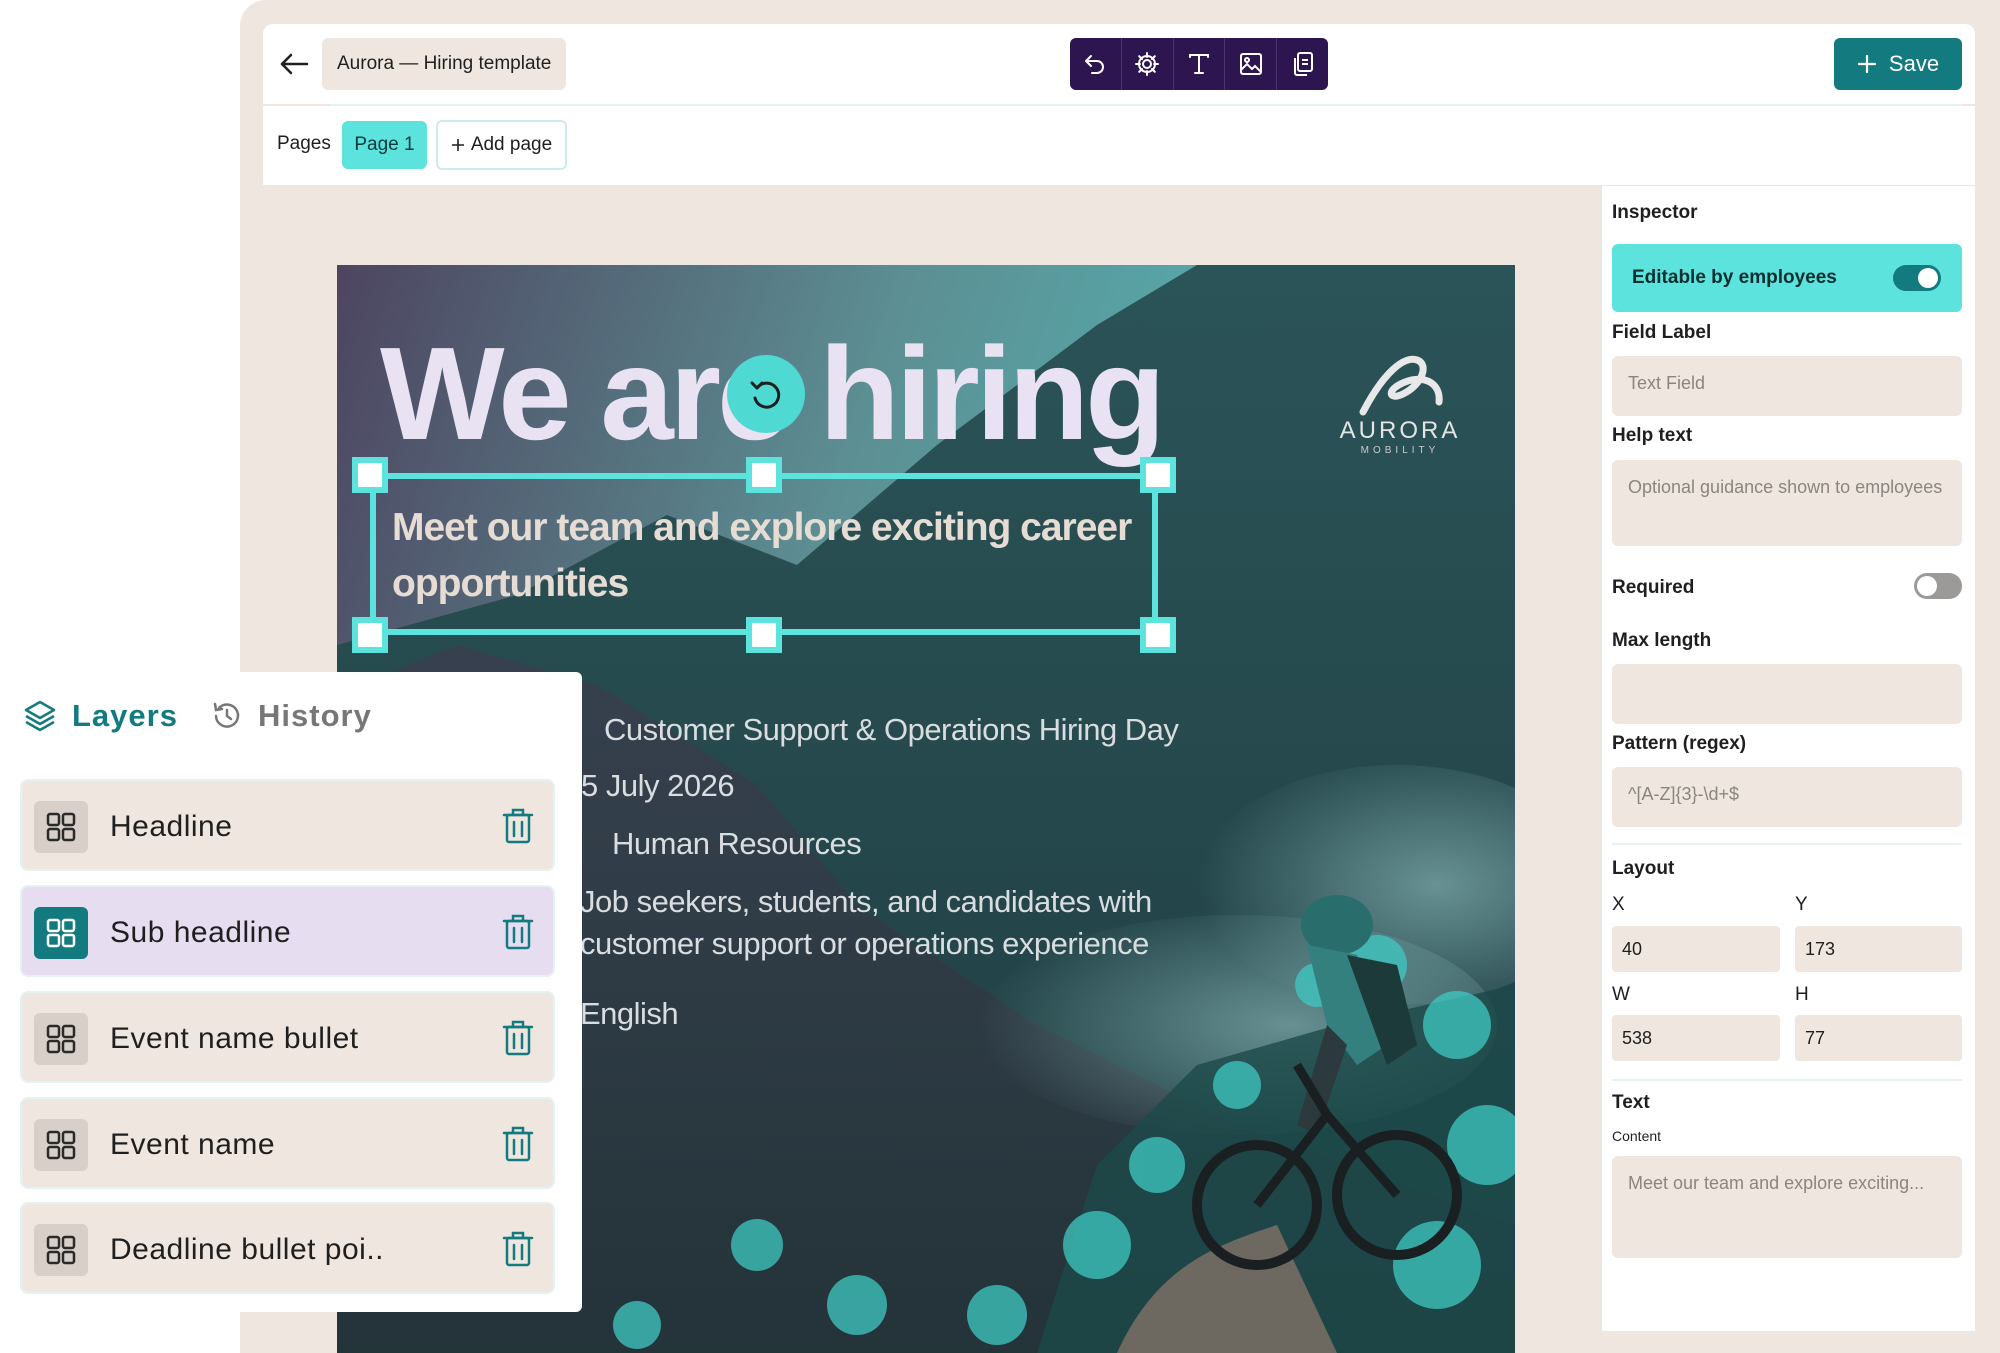 Image resolution: width=2000 pixels, height=1353 pixels. Describe the element at coordinates (1631, 1102) in the screenshot. I see `text-title: Text` at that location.